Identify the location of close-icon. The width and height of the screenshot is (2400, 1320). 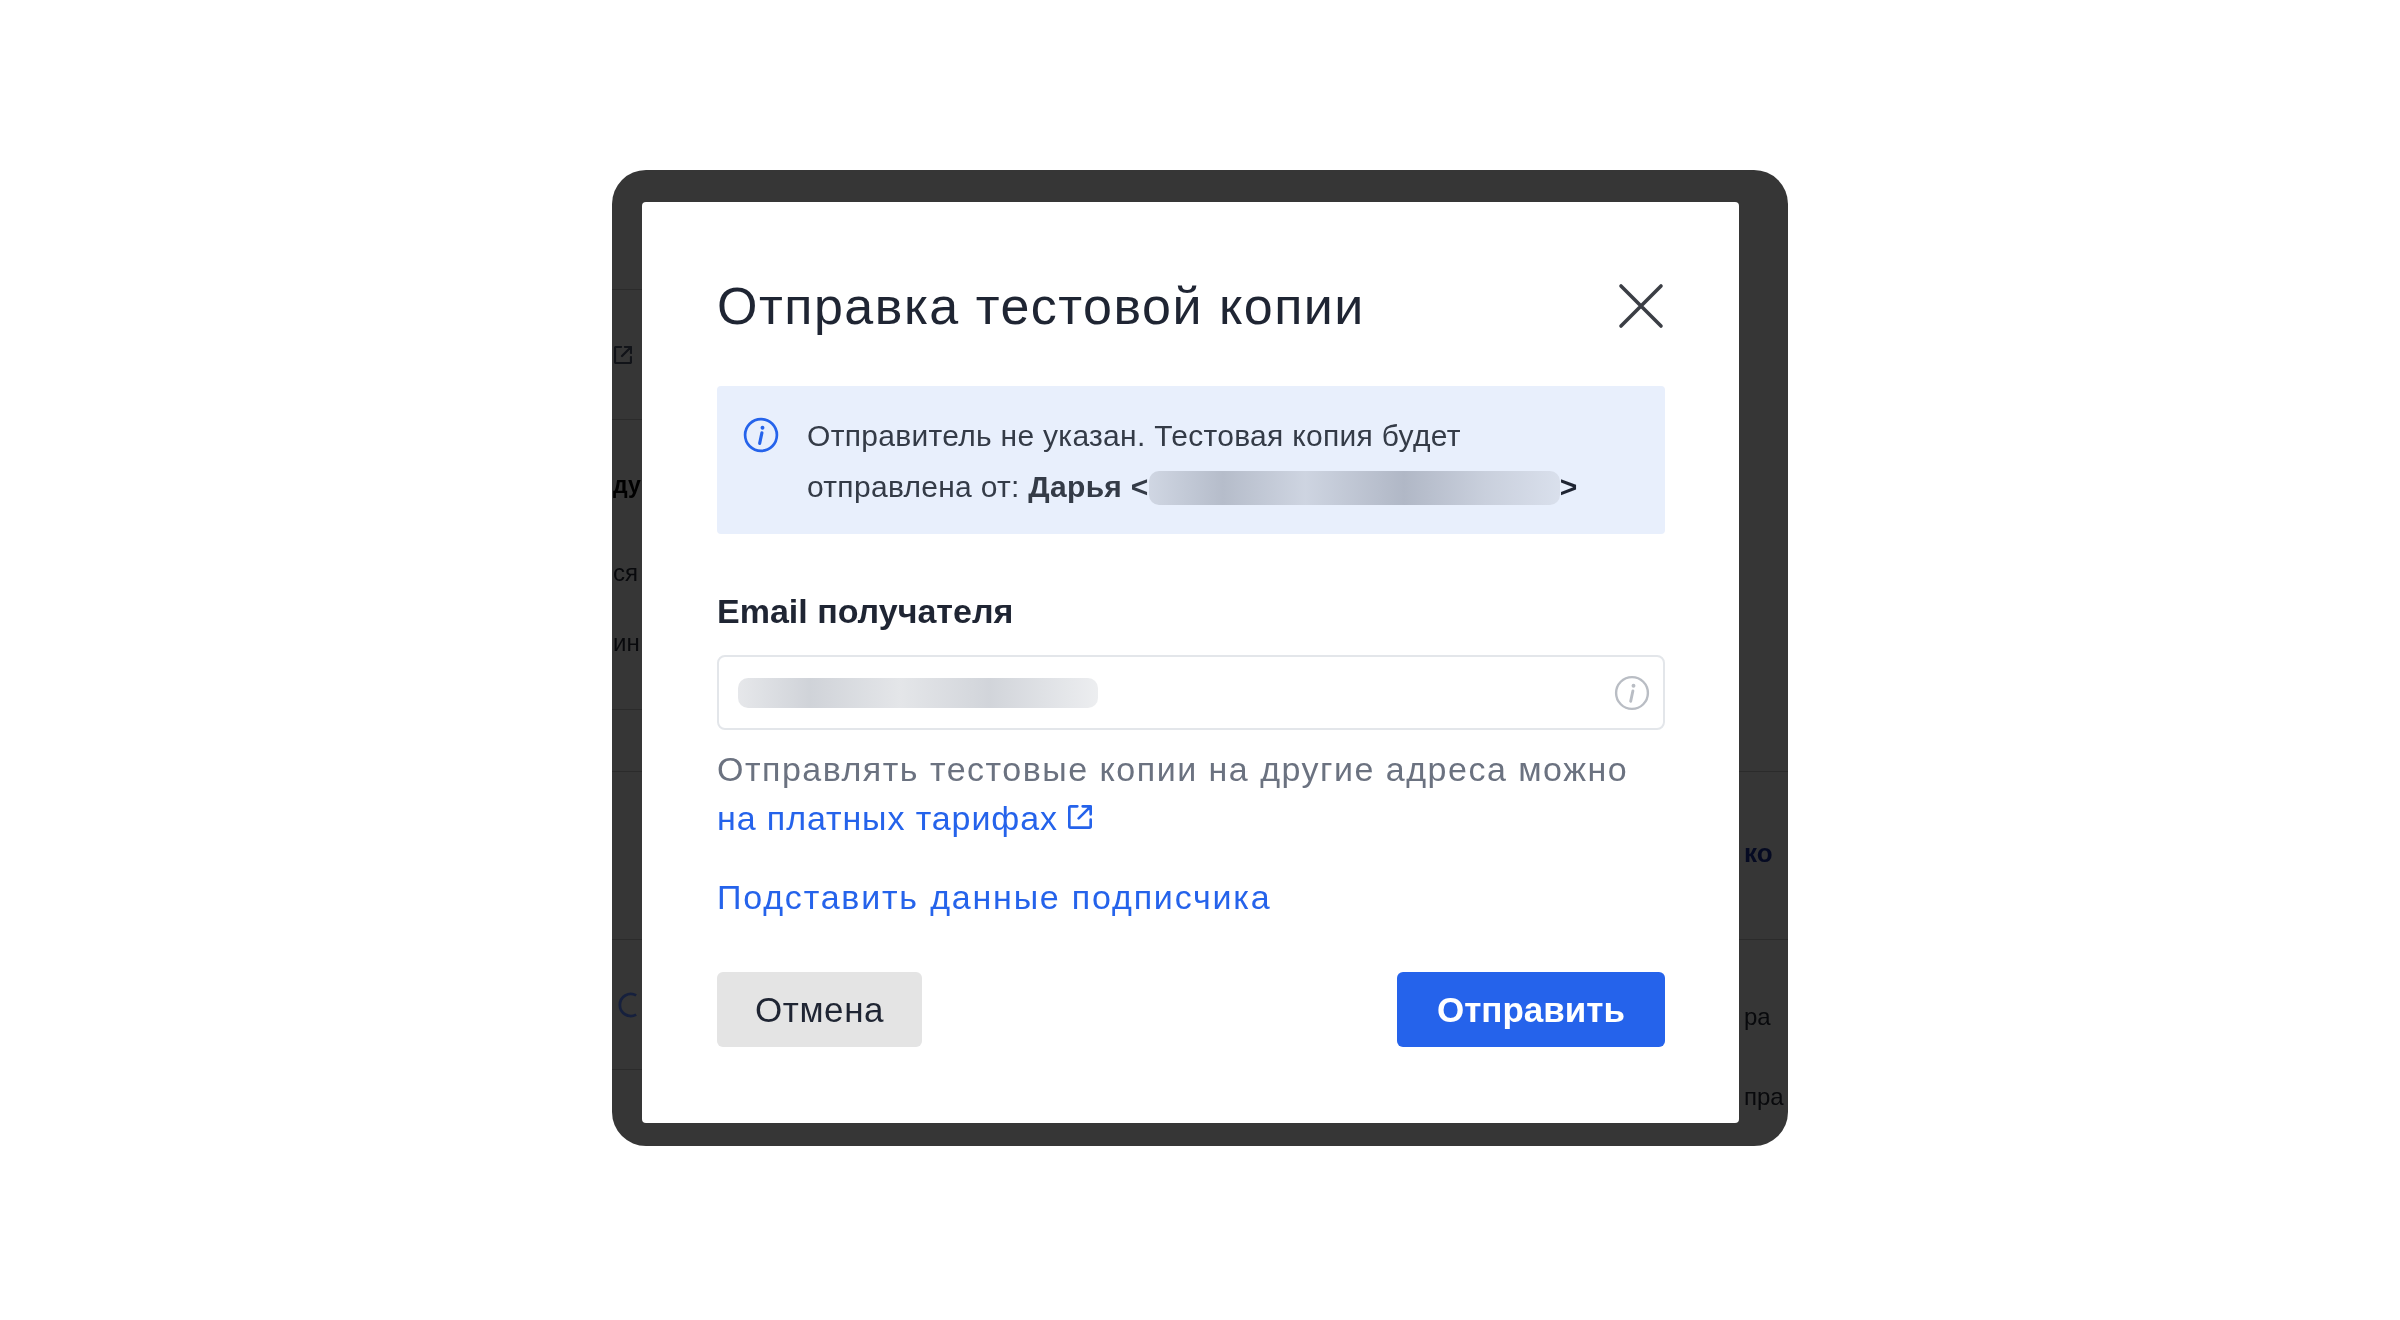
(1641, 306).